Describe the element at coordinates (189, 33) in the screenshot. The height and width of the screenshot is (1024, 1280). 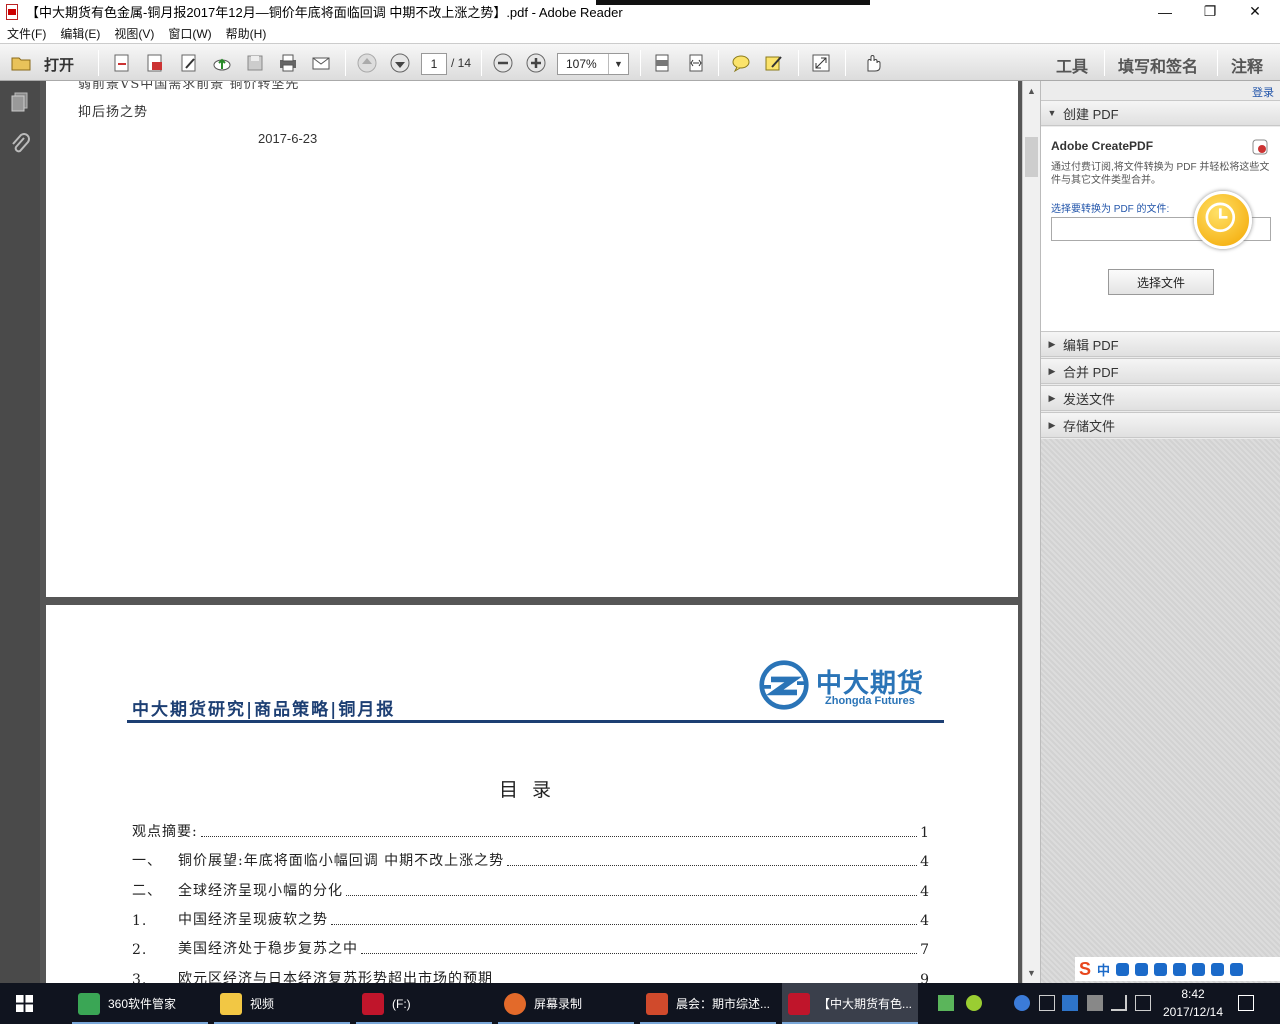
I see `menu-window: 窗口(W)` at that location.